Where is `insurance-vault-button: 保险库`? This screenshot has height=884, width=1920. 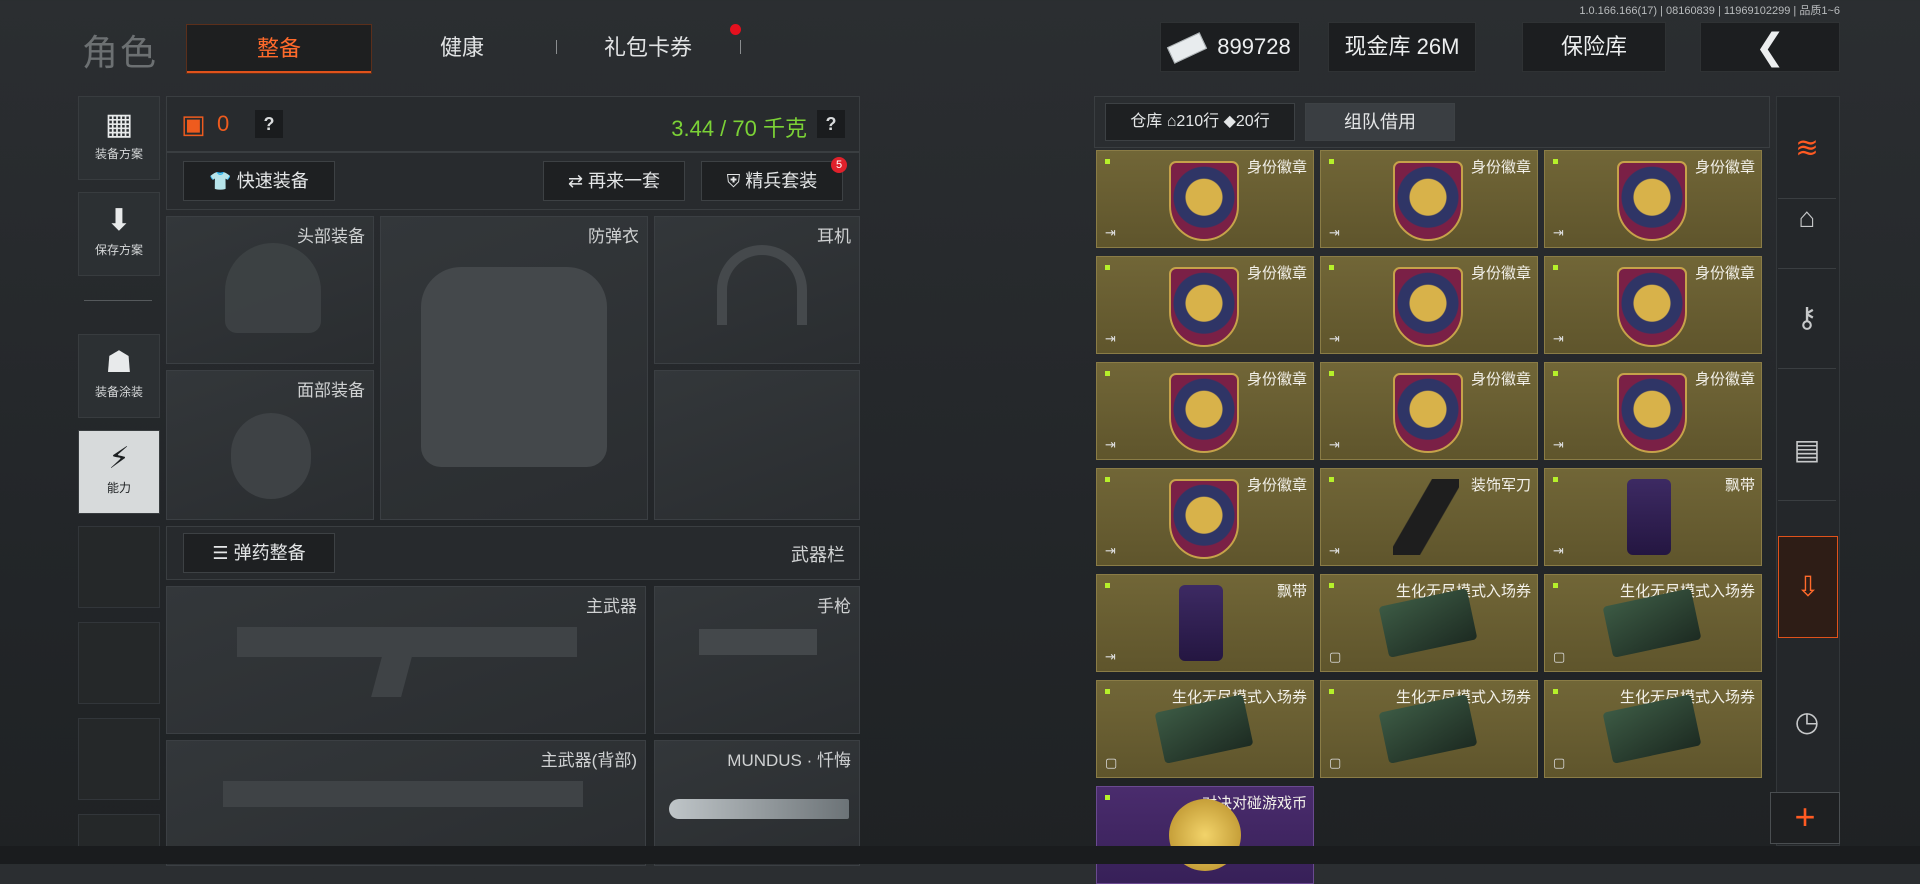 insurance-vault-button: 保险库 is located at coordinates (1594, 47).